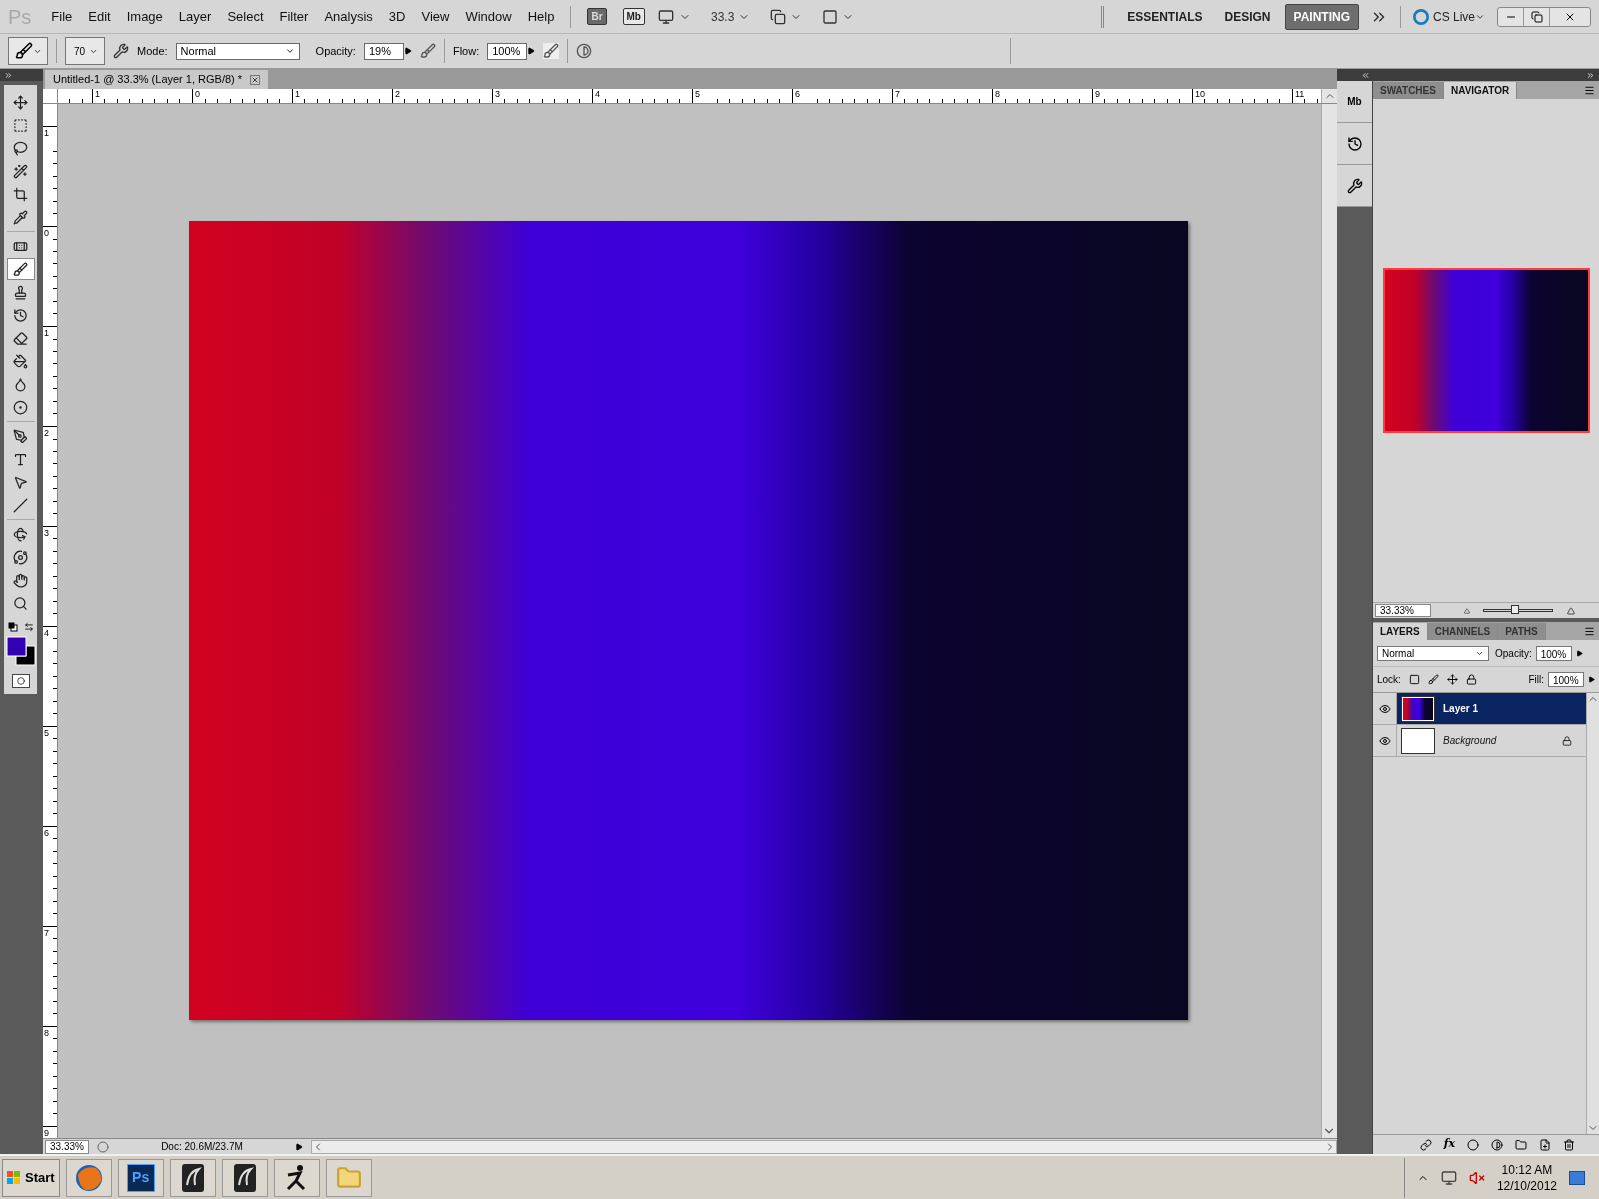  I want to click on brush-panel-icon, so click(121, 51).